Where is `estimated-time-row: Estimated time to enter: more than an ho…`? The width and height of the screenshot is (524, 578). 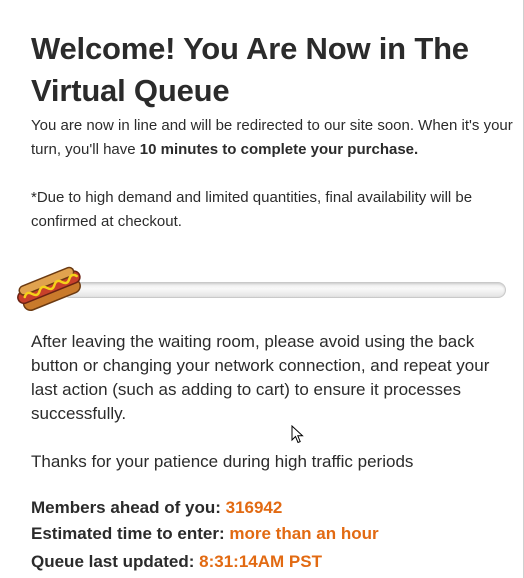 estimated-time-row: Estimated time to enter: more than an ho… is located at coordinates (205, 534).